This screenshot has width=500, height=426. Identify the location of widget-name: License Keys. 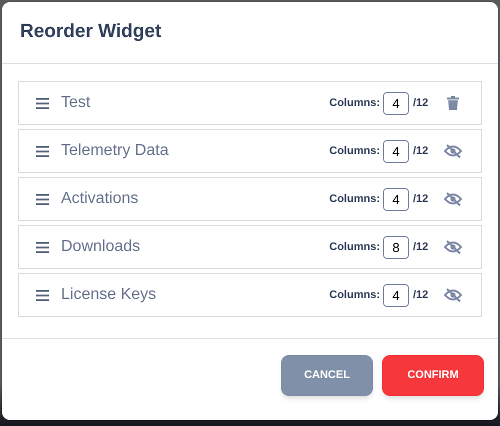
(109, 295).